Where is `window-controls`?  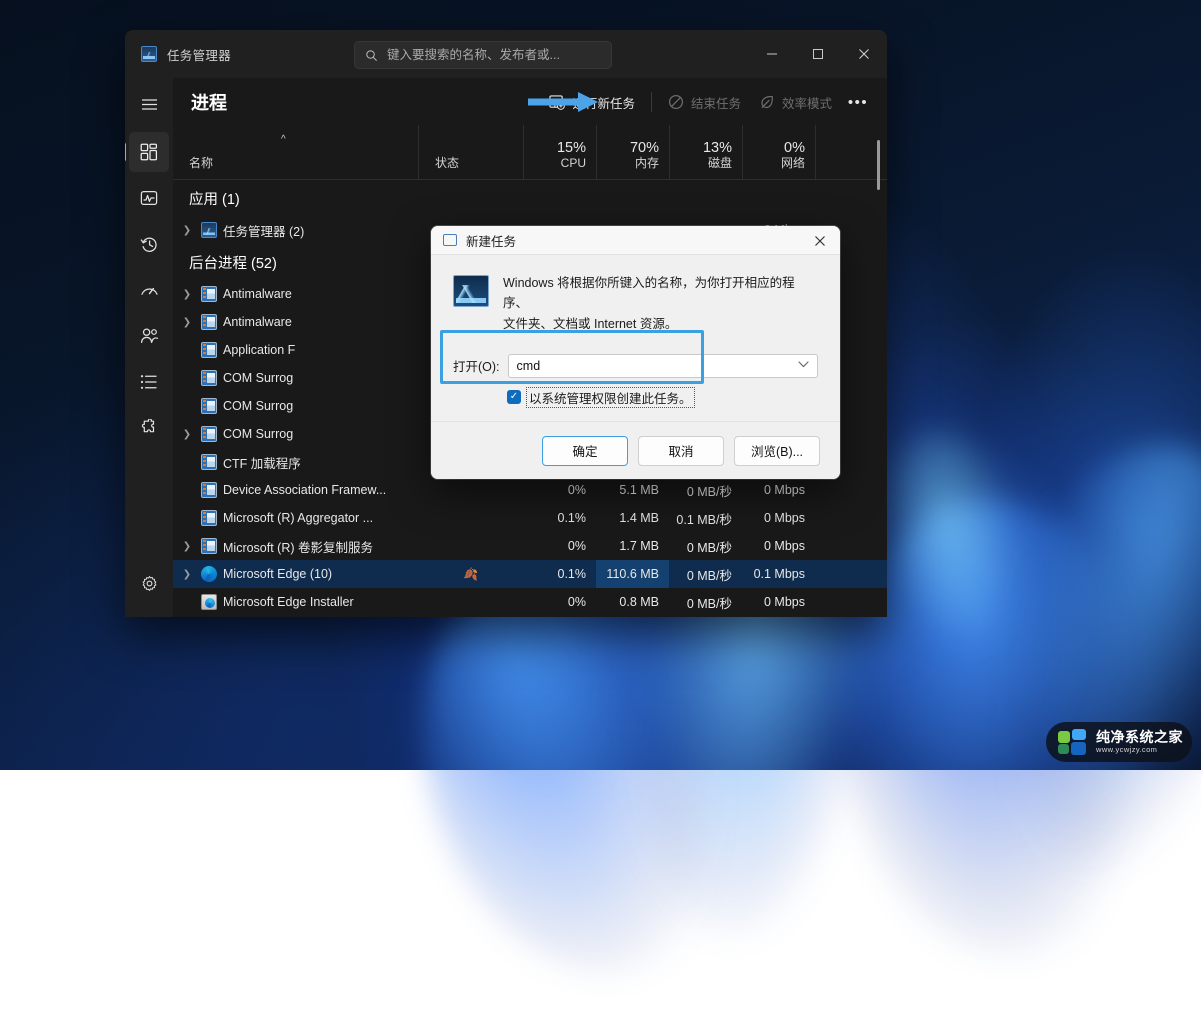 window-controls is located at coordinates (818, 54).